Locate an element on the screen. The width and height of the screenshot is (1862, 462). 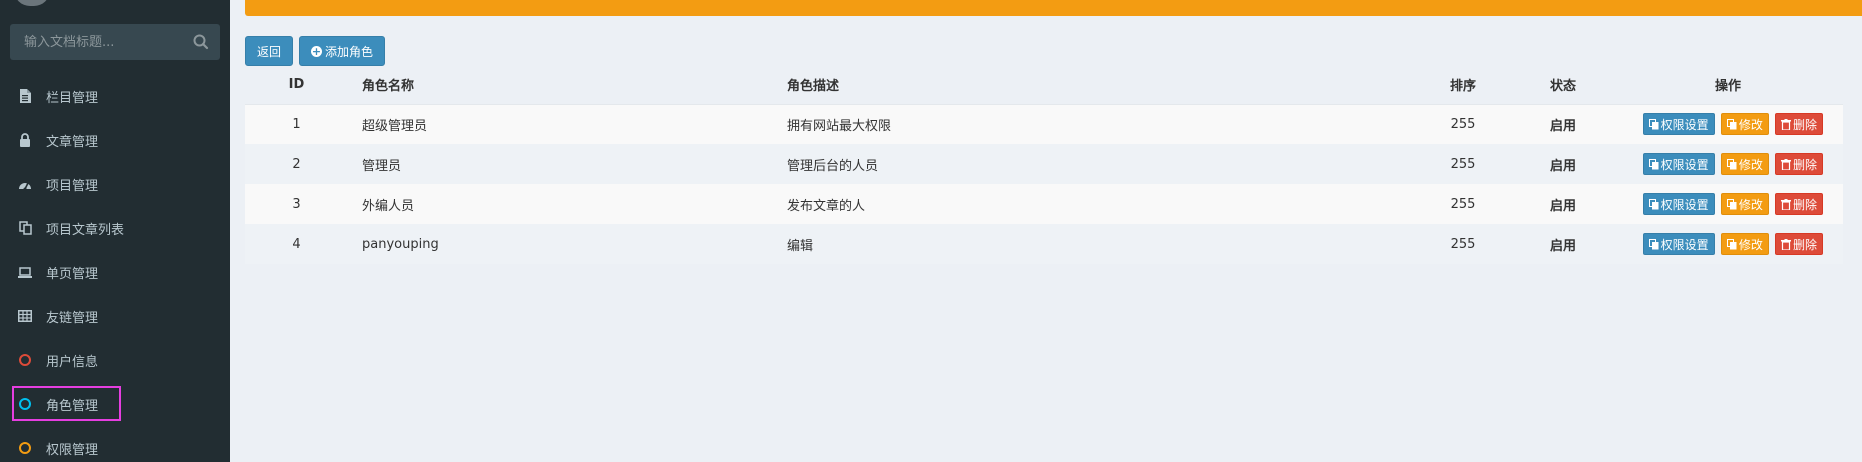
header-state: 状态 is located at coordinates (1563, 85).